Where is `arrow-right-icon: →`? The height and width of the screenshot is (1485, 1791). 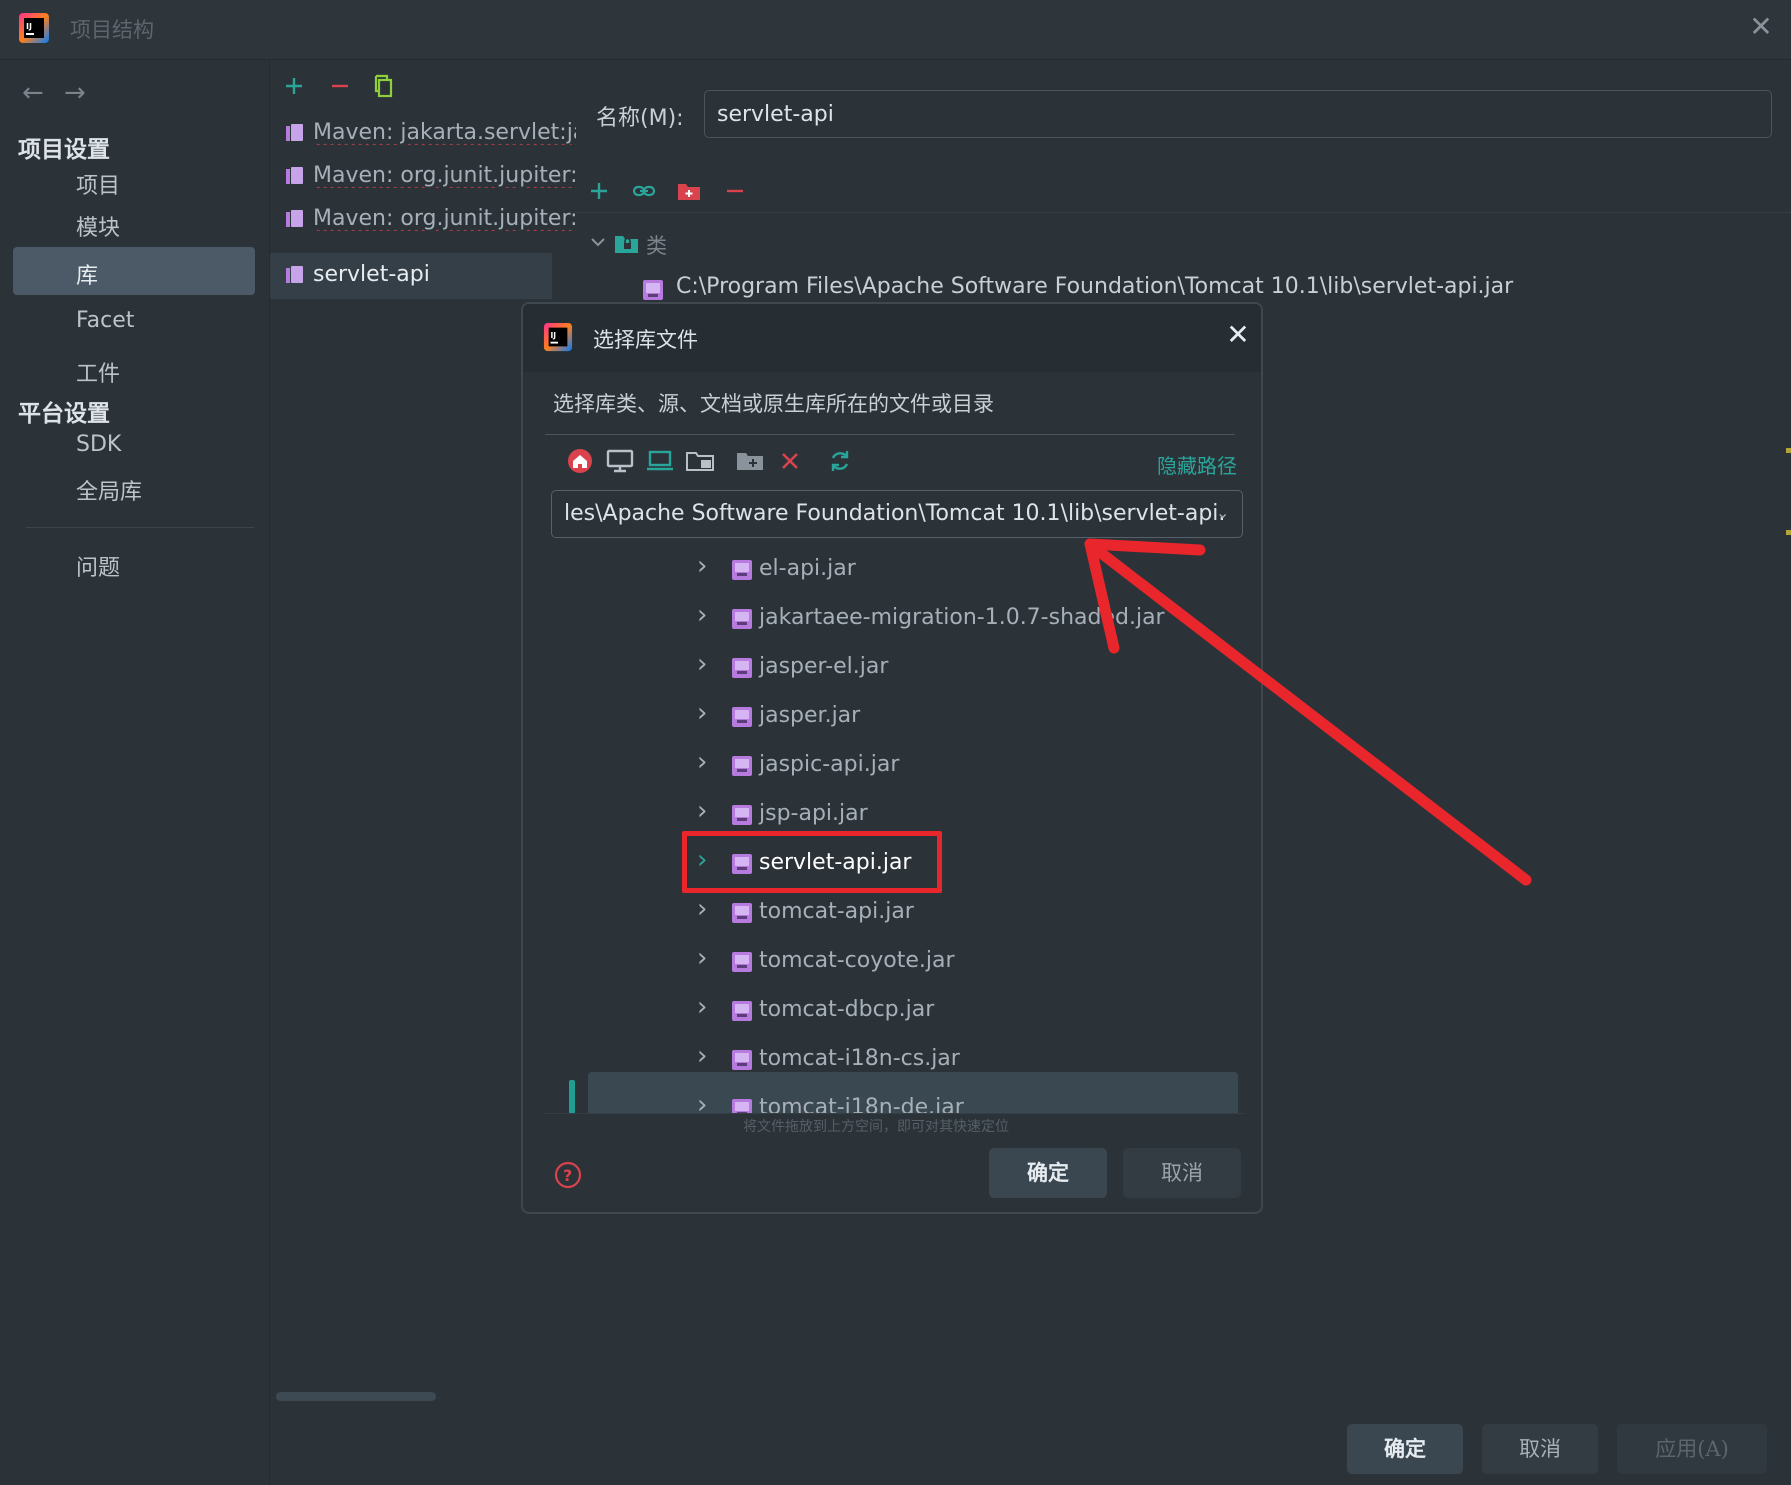
arrow-right-icon: → is located at coordinates (75, 93).